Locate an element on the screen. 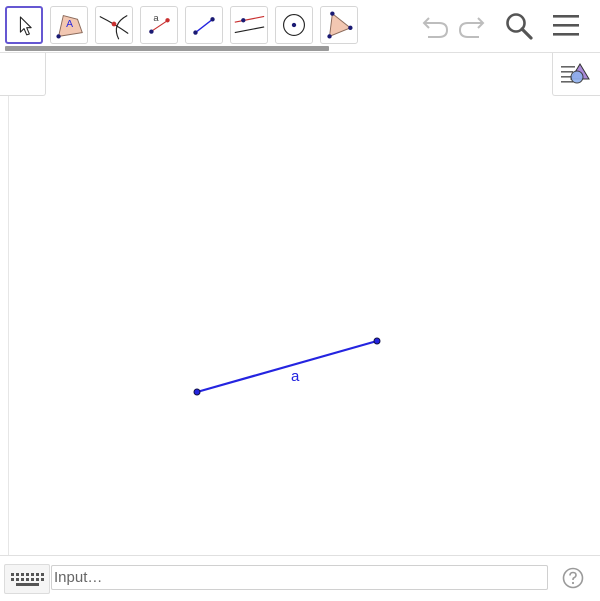  polygon-tool-button is located at coordinates (339, 25).